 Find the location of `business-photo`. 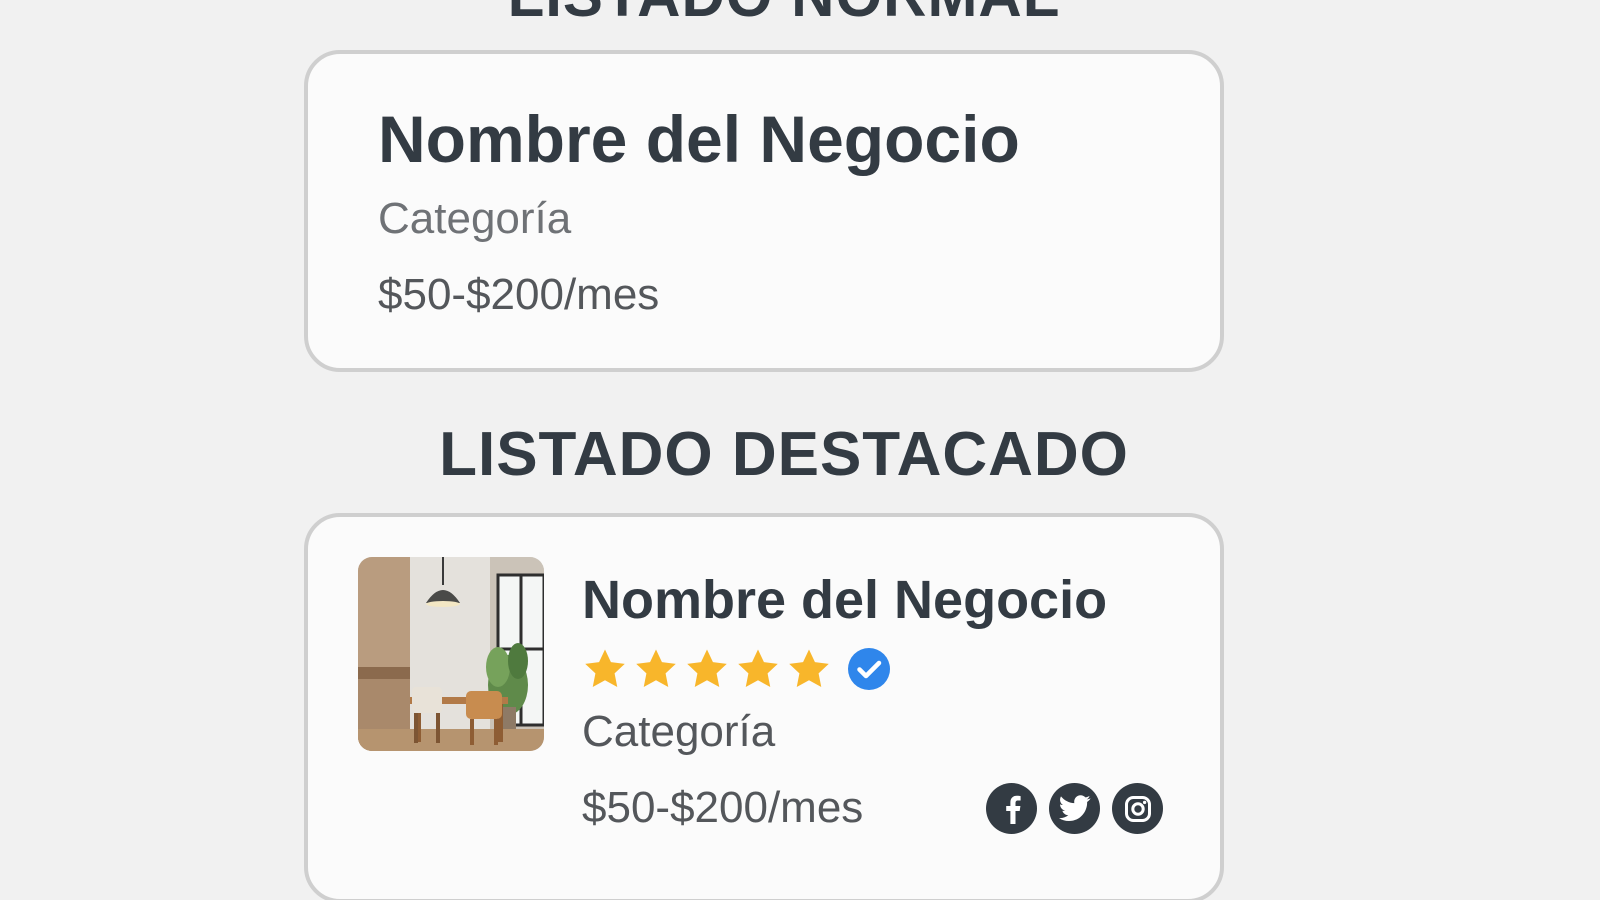

business-photo is located at coordinates (451, 654).